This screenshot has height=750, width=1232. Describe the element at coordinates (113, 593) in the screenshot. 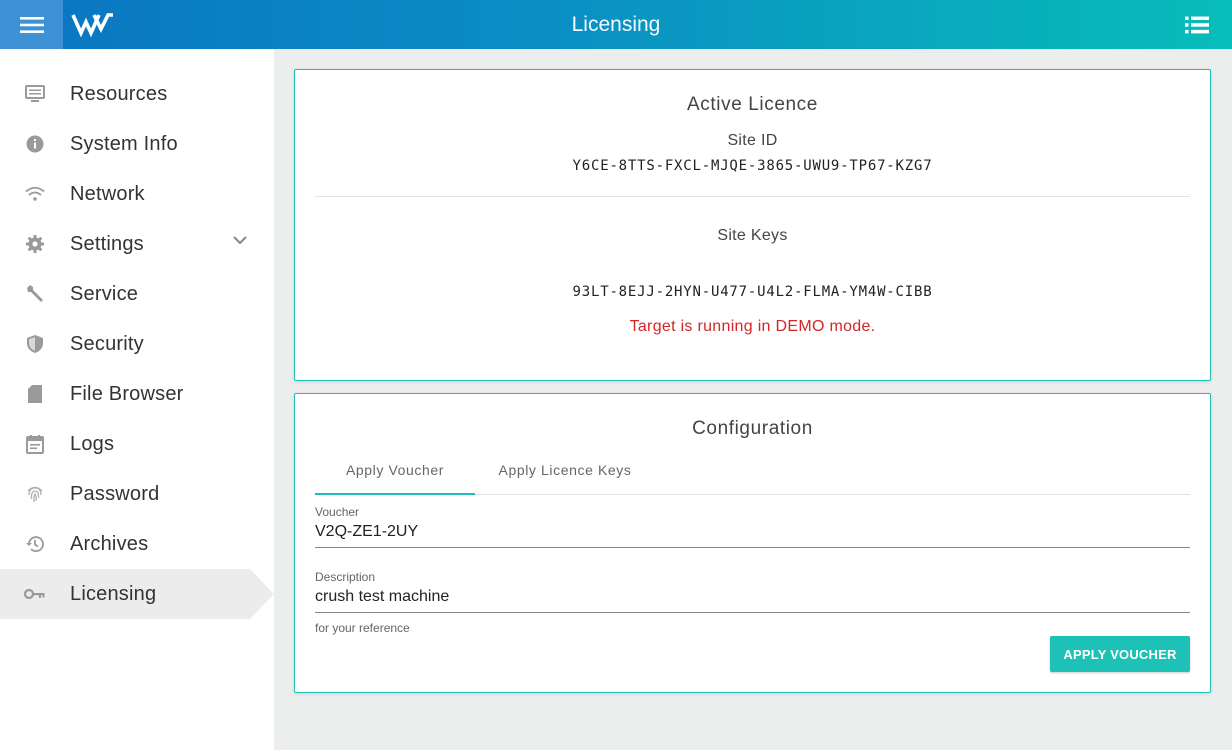

I see `sidebar-item-label: Licensing` at that location.